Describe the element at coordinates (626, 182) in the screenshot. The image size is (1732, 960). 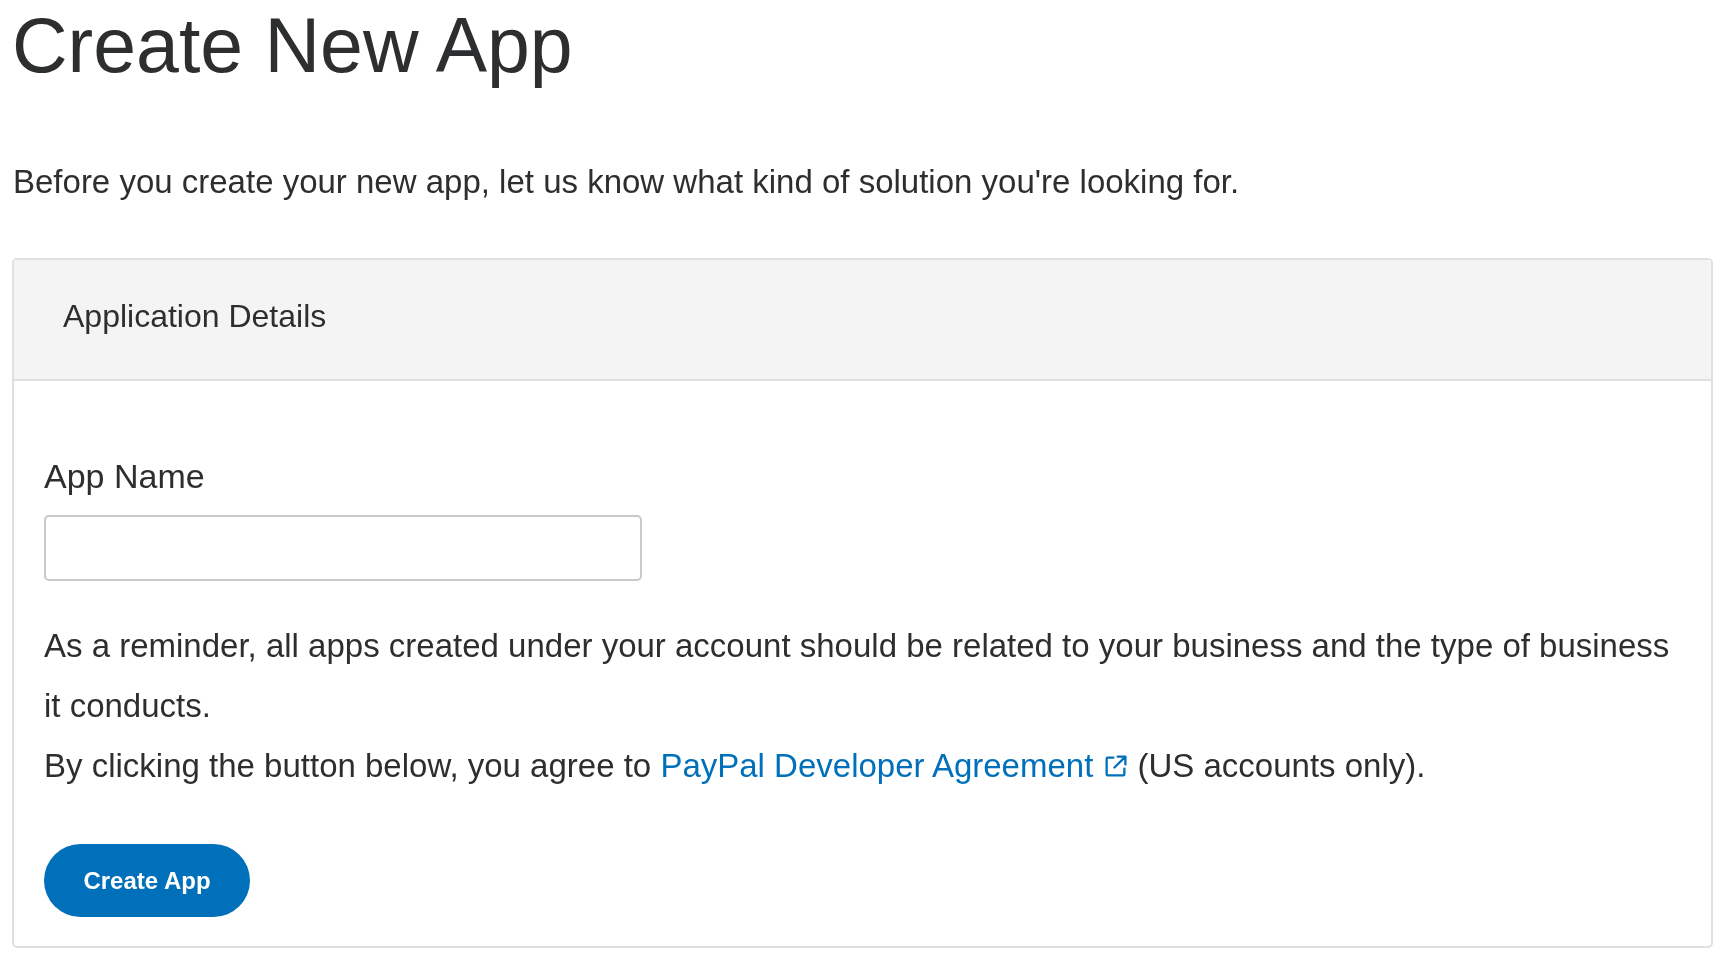
I see `intro-text: Before you create your new app, let us know what kind of solution you're looking for.` at that location.